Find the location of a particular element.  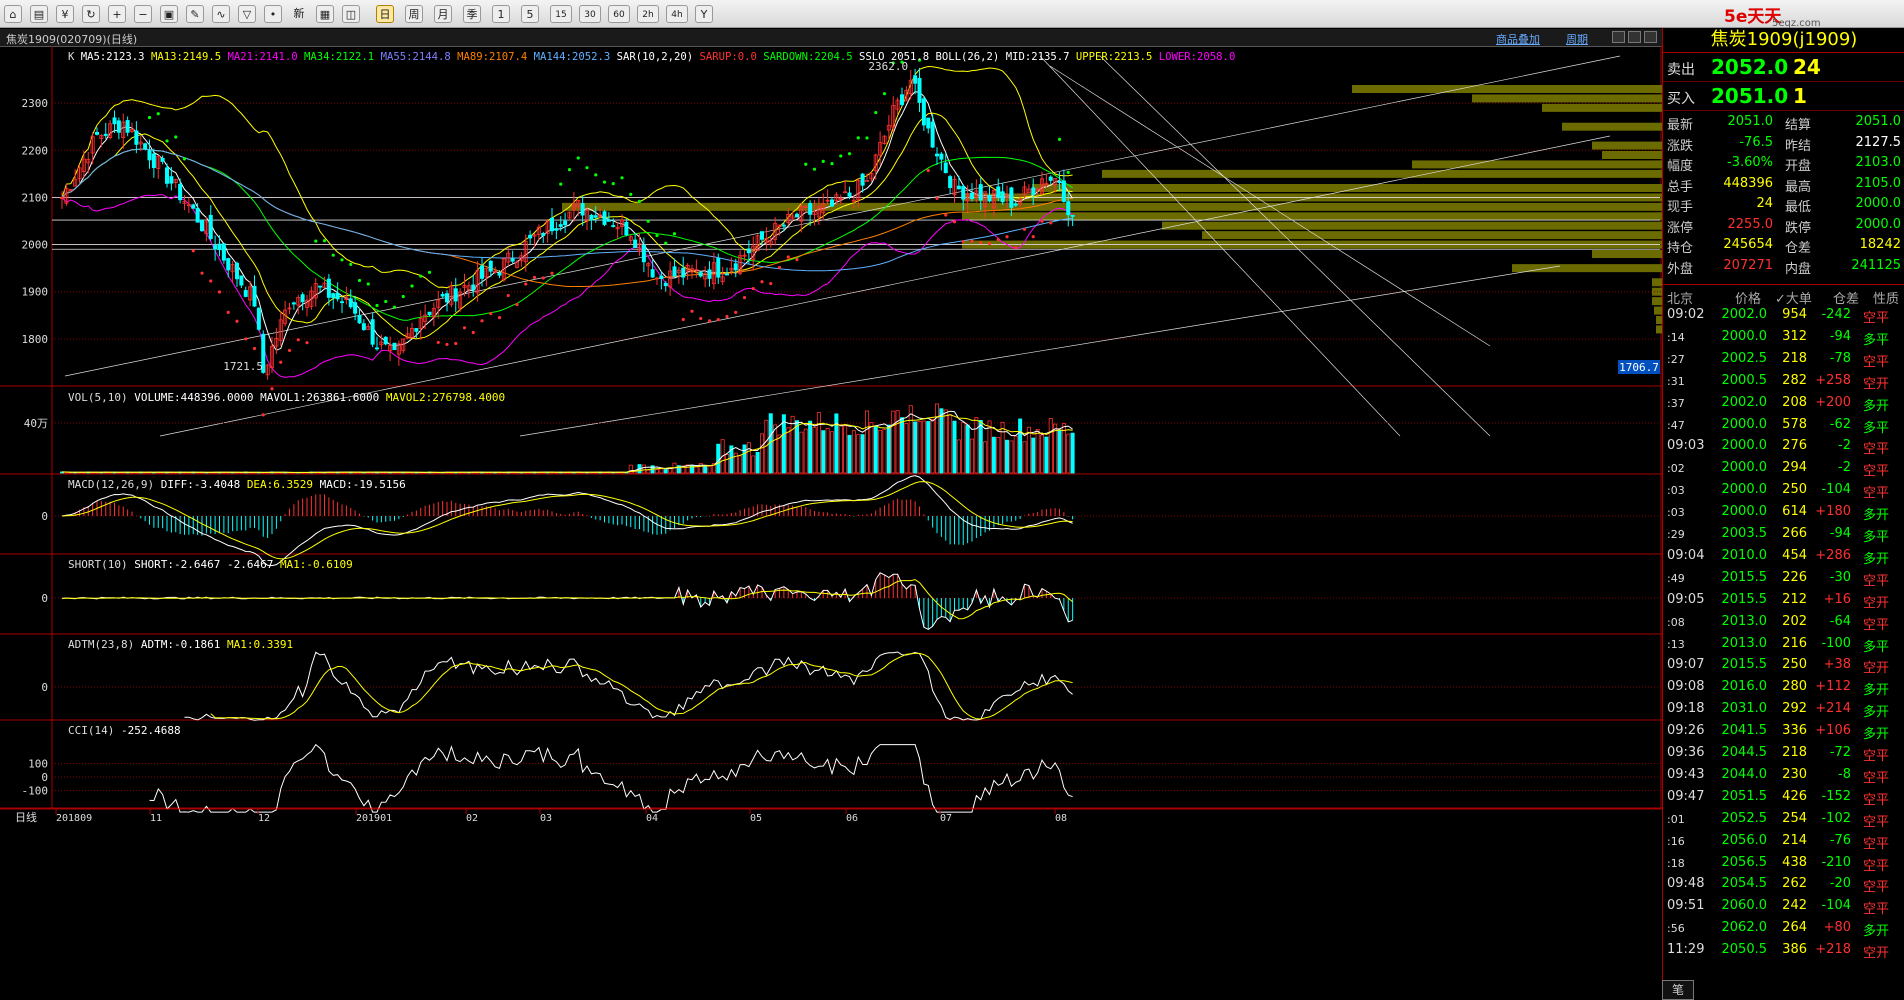

window-icon: ▣ is located at coordinates (169, 14).